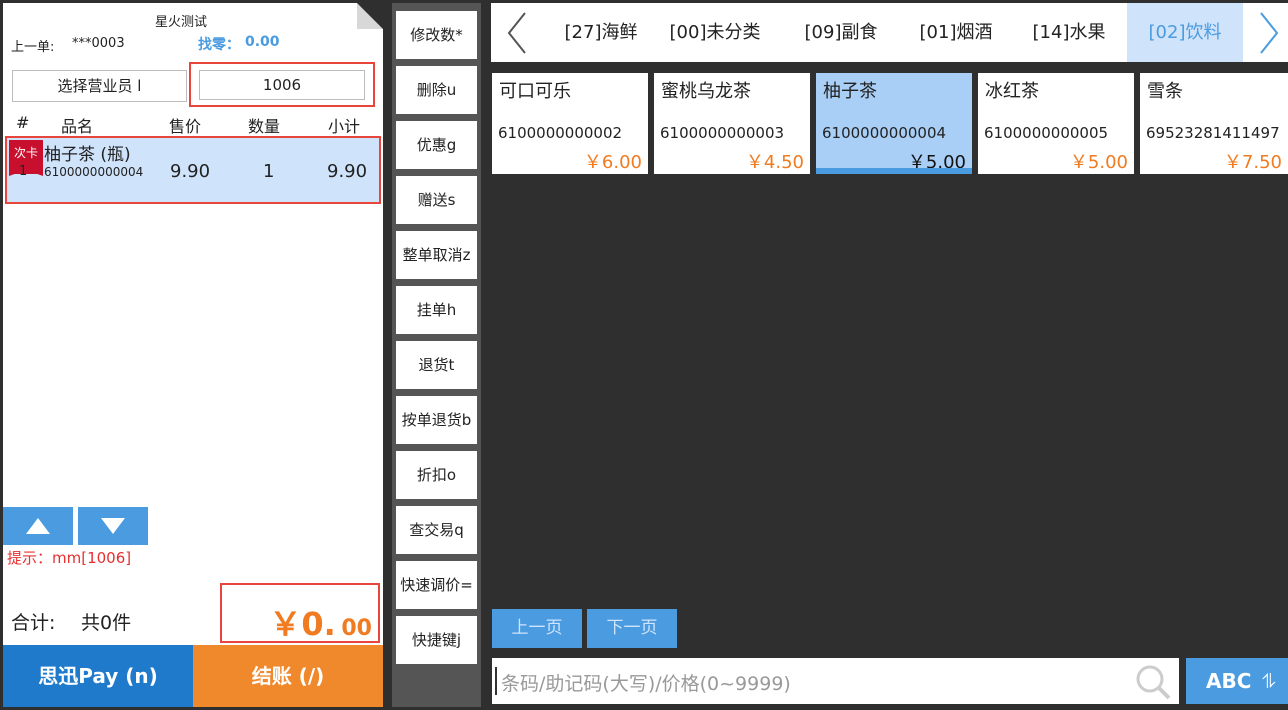 The height and width of the screenshot is (710, 1288). What do you see at coordinates (347, 171) in the screenshot?
I see `item-subtotal: 9.90` at bounding box center [347, 171].